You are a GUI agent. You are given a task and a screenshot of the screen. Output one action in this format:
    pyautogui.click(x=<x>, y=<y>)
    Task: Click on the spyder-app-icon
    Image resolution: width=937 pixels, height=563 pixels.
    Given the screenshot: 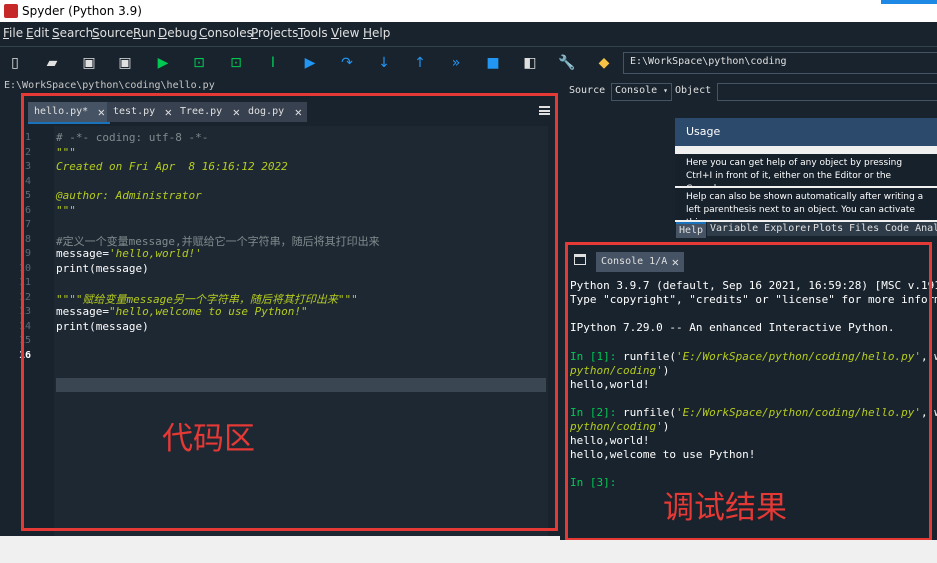 What is the action you would take?
    pyautogui.click(x=11, y=11)
    